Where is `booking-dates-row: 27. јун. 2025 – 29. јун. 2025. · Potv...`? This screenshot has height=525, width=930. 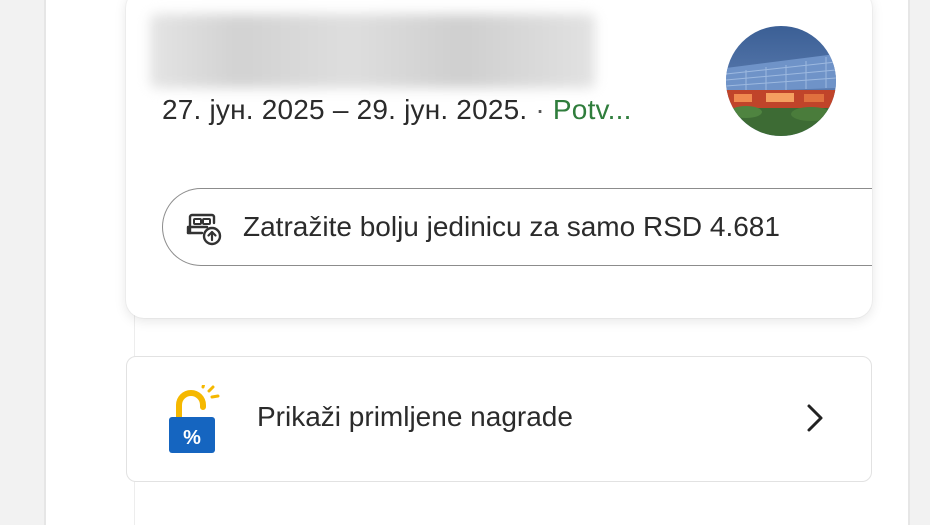
booking-dates-row: 27. јун. 2025 – 29. јун. 2025. · Potv... is located at coordinates (397, 110).